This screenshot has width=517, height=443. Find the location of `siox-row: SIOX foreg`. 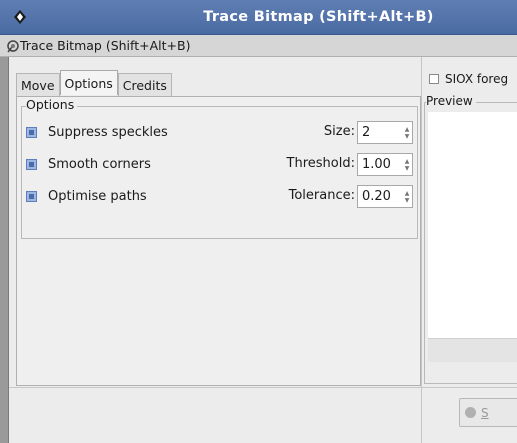

siox-row: SIOX foreg is located at coordinates (468, 79).